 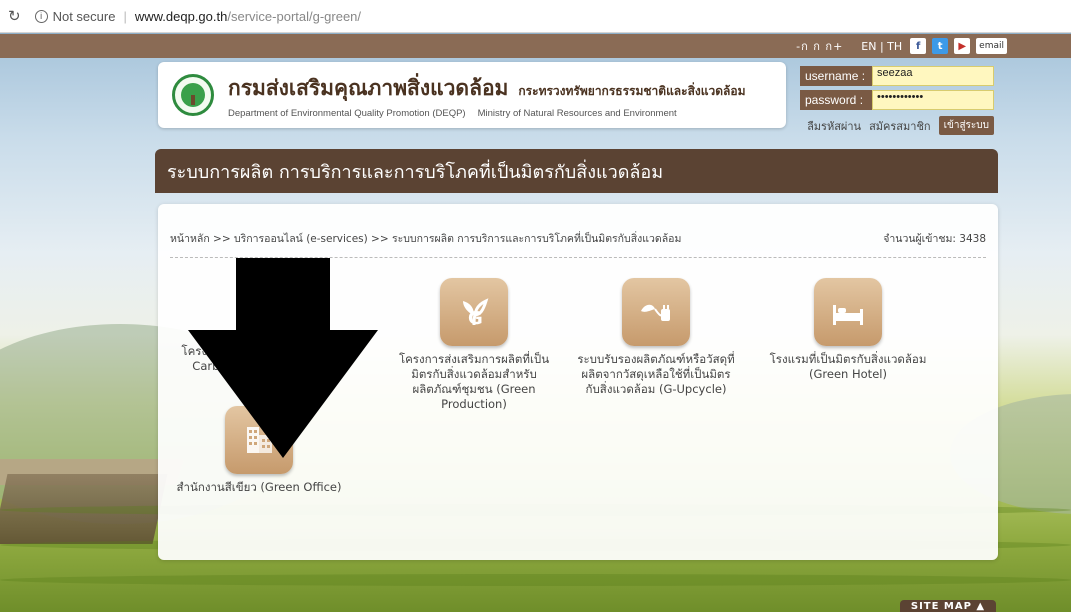 What do you see at coordinates (193, 95) in the screenshot?
I see `deqp-logo` at bounding box center [193, 95].